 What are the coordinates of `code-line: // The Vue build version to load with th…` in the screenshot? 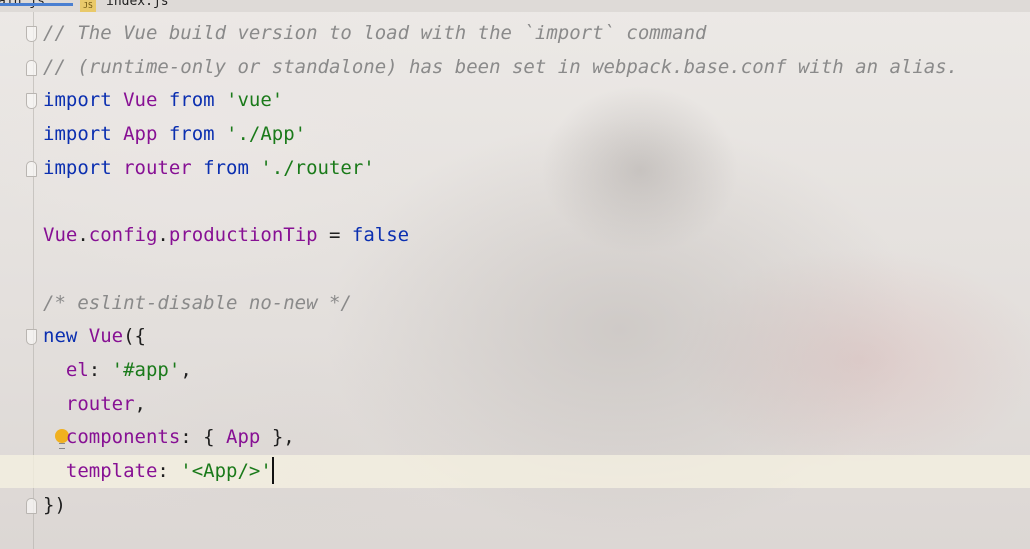 It's located at (515, 33).